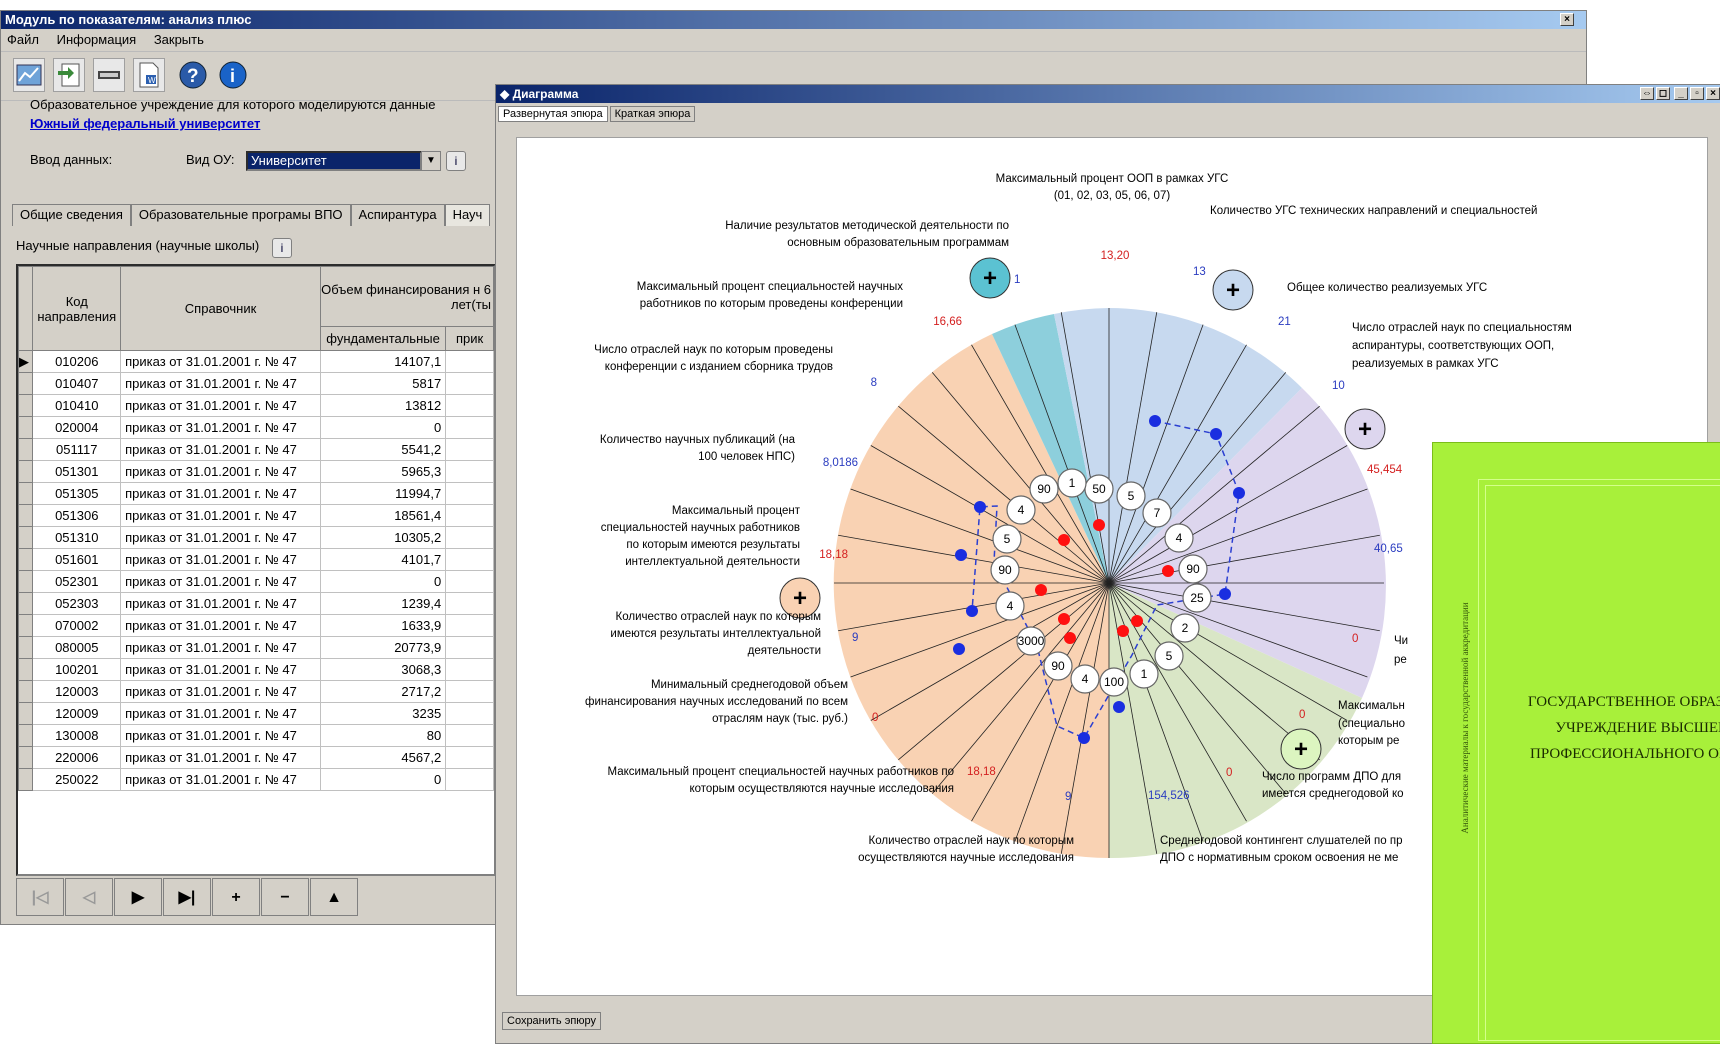 This screenshot has height=1044, width=1720. Describe the element at coordinates (383, 515) in the screenshot. I see `cell-fund: 18561,4` at that location.